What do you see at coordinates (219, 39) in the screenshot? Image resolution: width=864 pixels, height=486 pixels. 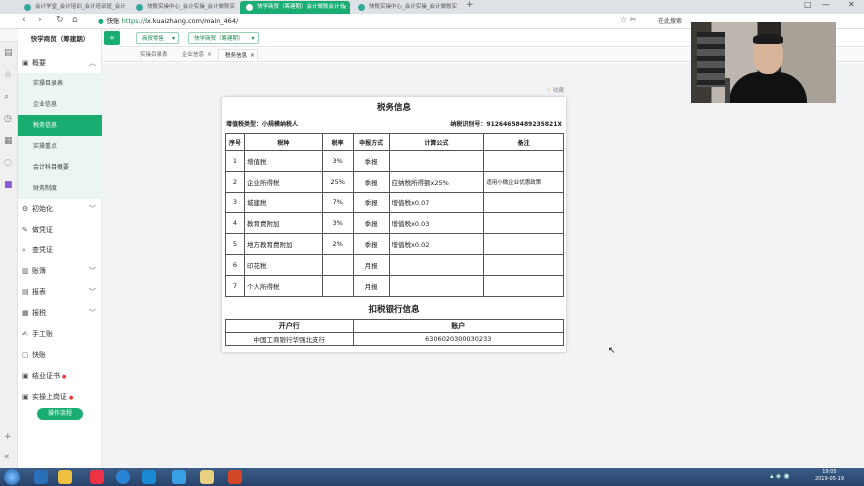 I see `dropdown-value: 快学商贸（筹建期）` at bounding box center [219, 39].